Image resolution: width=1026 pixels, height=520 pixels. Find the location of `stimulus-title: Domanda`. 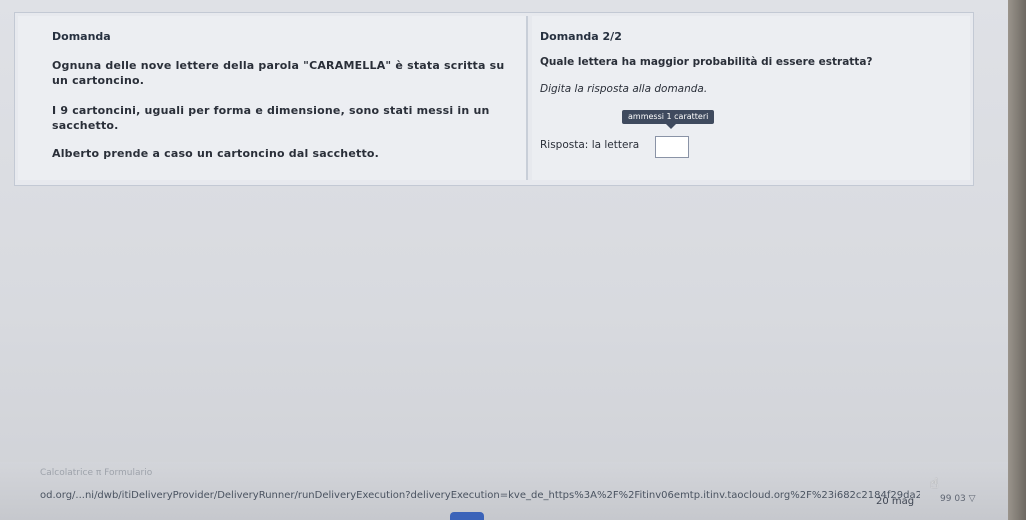

stimulus-title: Domanda is located at coordinates (81, 36).